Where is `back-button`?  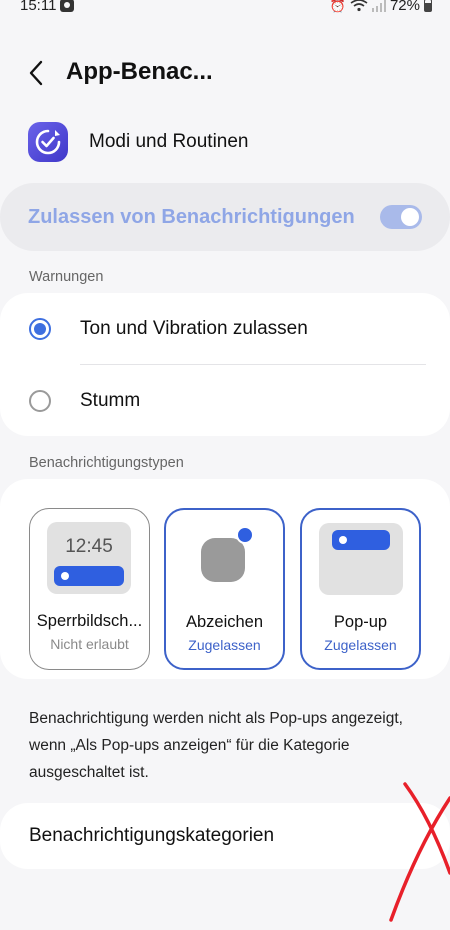 back-button is located at coordinates (37, 73).